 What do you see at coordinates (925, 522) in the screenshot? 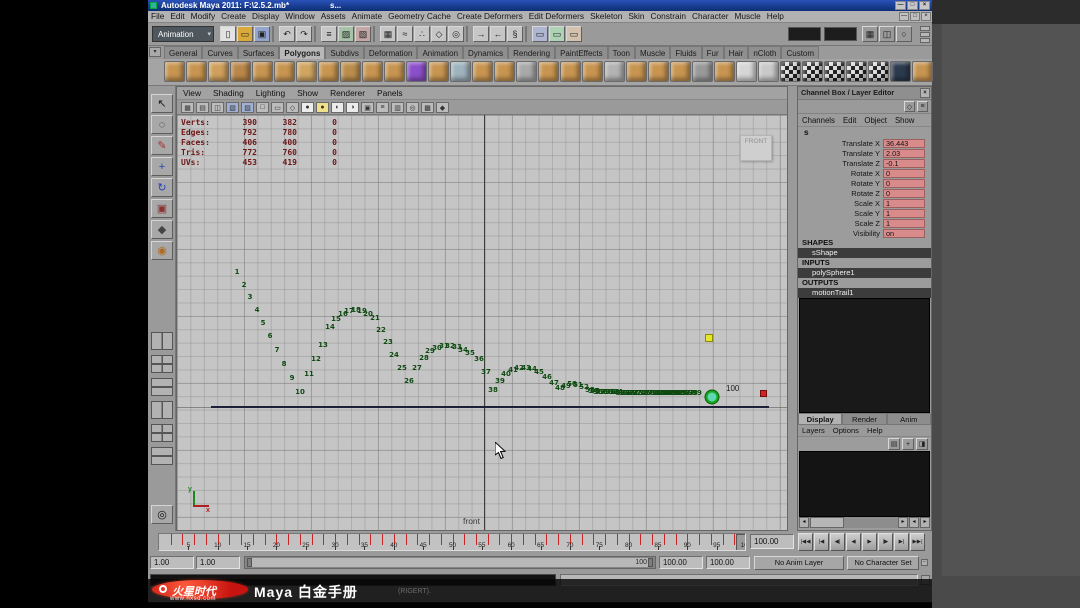
I see `pane-scroll-right-icon: ▸` at bounding box center [925, 522].